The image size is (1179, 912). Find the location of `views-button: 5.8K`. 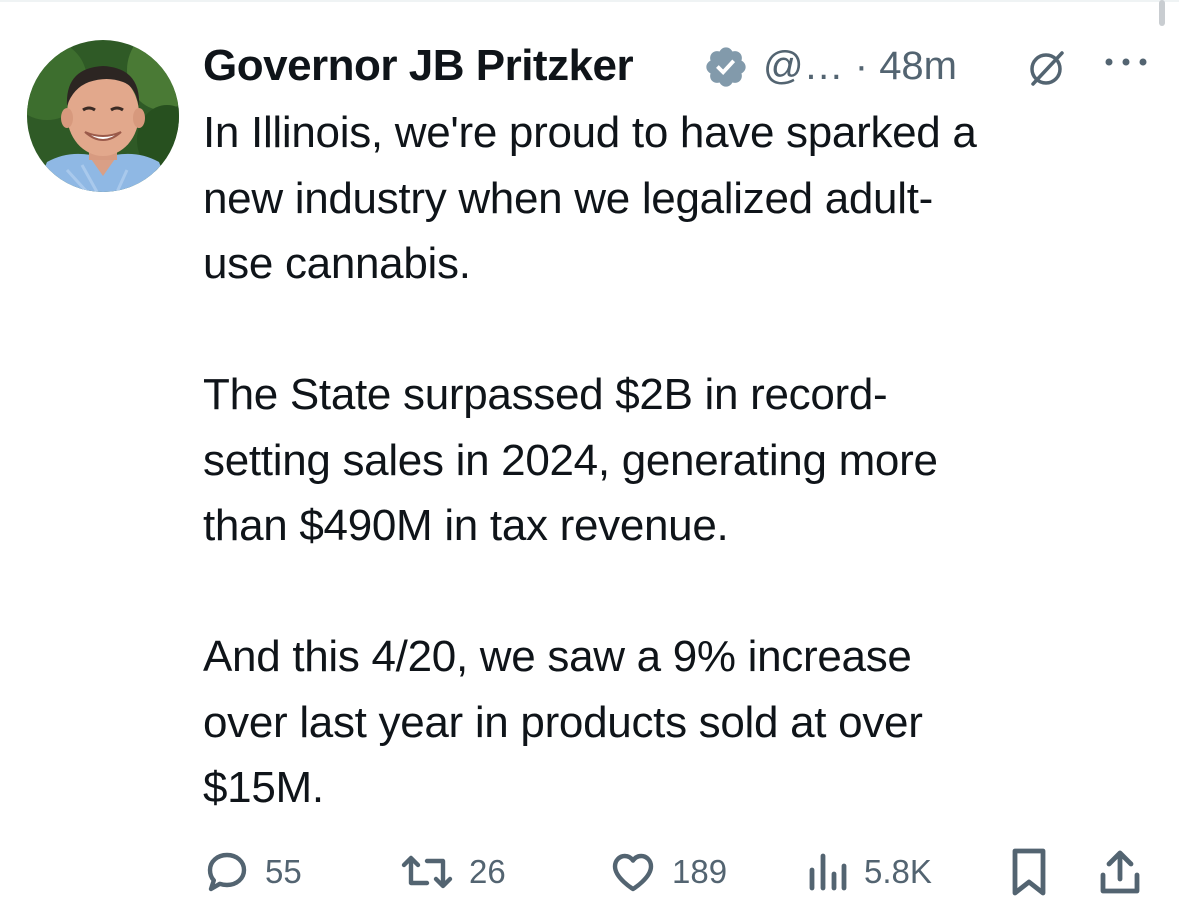

views-button: 5.8K is located at coordinates (869, 872).